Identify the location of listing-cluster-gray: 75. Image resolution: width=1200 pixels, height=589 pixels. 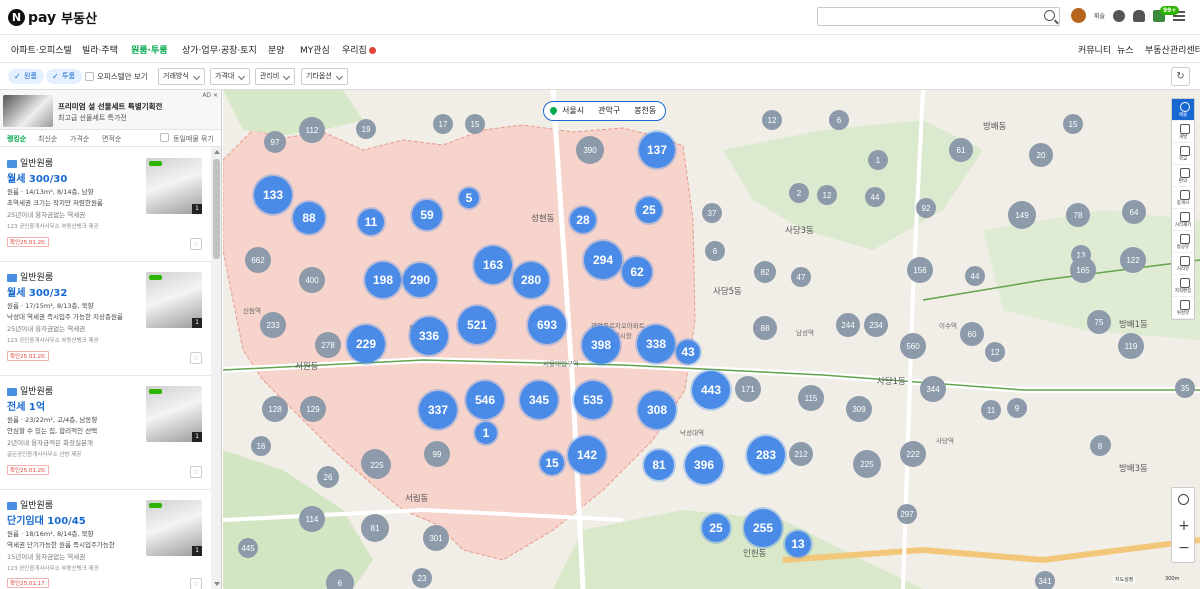
(1099, 322).